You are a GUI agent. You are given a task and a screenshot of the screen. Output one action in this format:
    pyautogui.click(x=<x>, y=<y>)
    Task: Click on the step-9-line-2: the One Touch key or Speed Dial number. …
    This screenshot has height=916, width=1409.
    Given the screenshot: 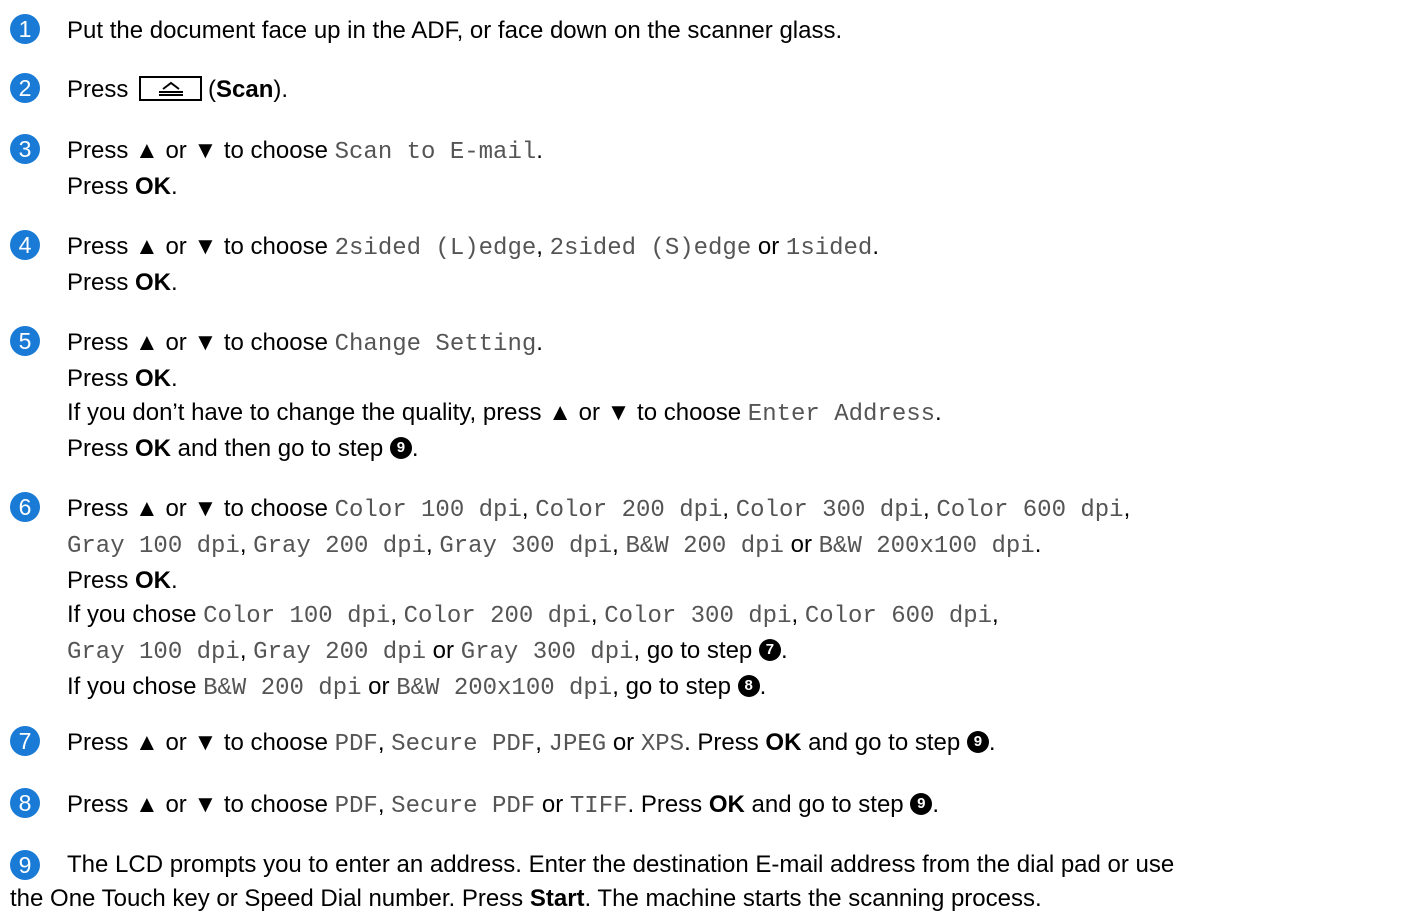 What is the action you would take?
    pyautogui.click(x=270, y=898)
    